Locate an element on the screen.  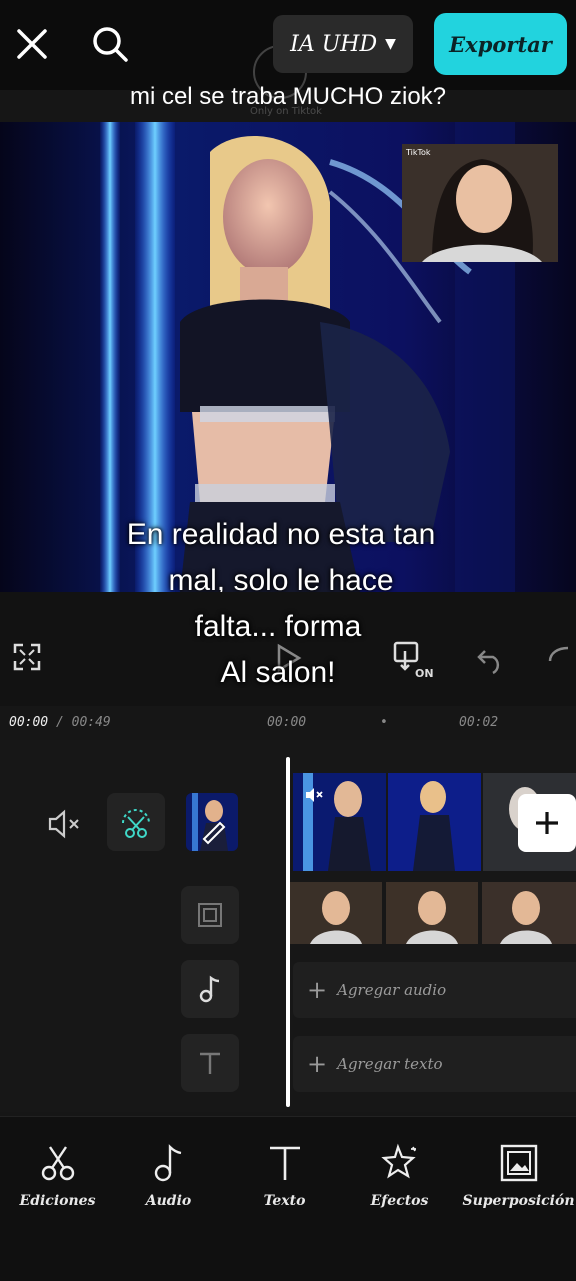
cover-edit-icon is located at coordinates (212, 822).